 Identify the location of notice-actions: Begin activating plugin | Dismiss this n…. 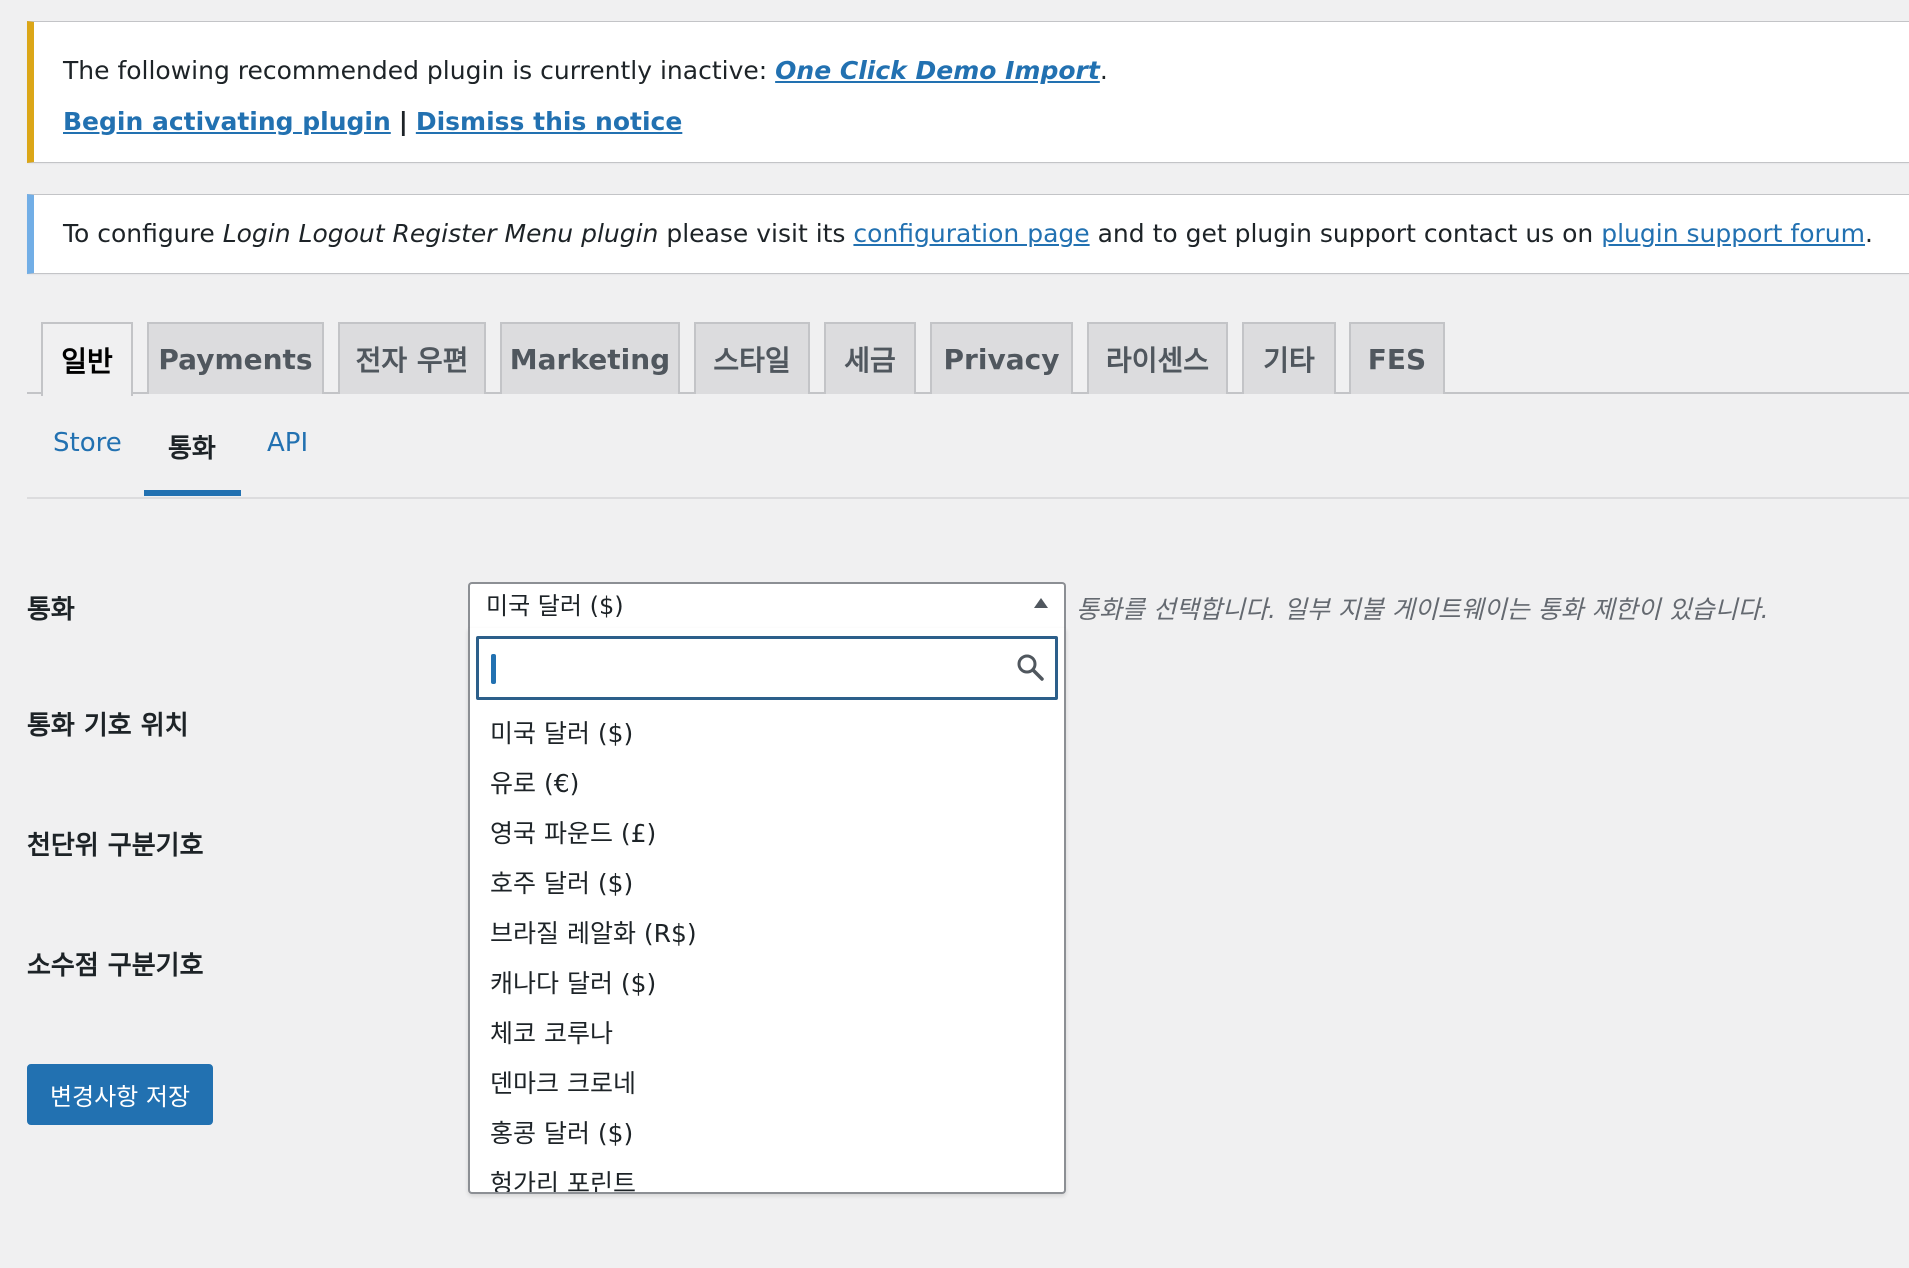
(372, 121).